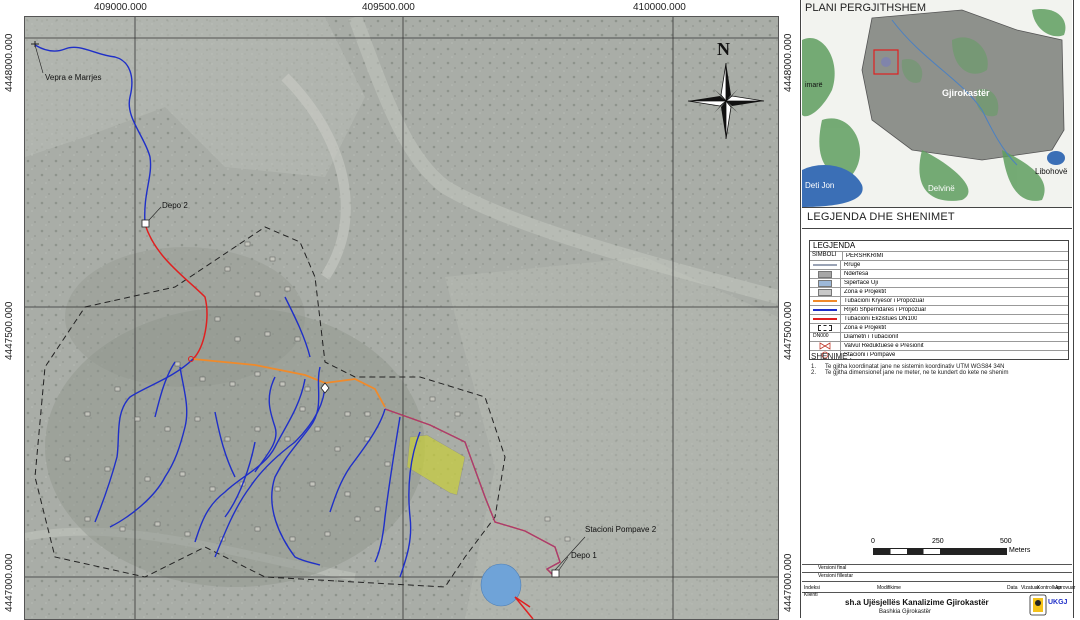 This screenshot has height=620, width=1080. What do you see at coordinates (584, 555) in the screenshot?
I see `label-depo1: Depo 1` at bounding box center [584, 555].